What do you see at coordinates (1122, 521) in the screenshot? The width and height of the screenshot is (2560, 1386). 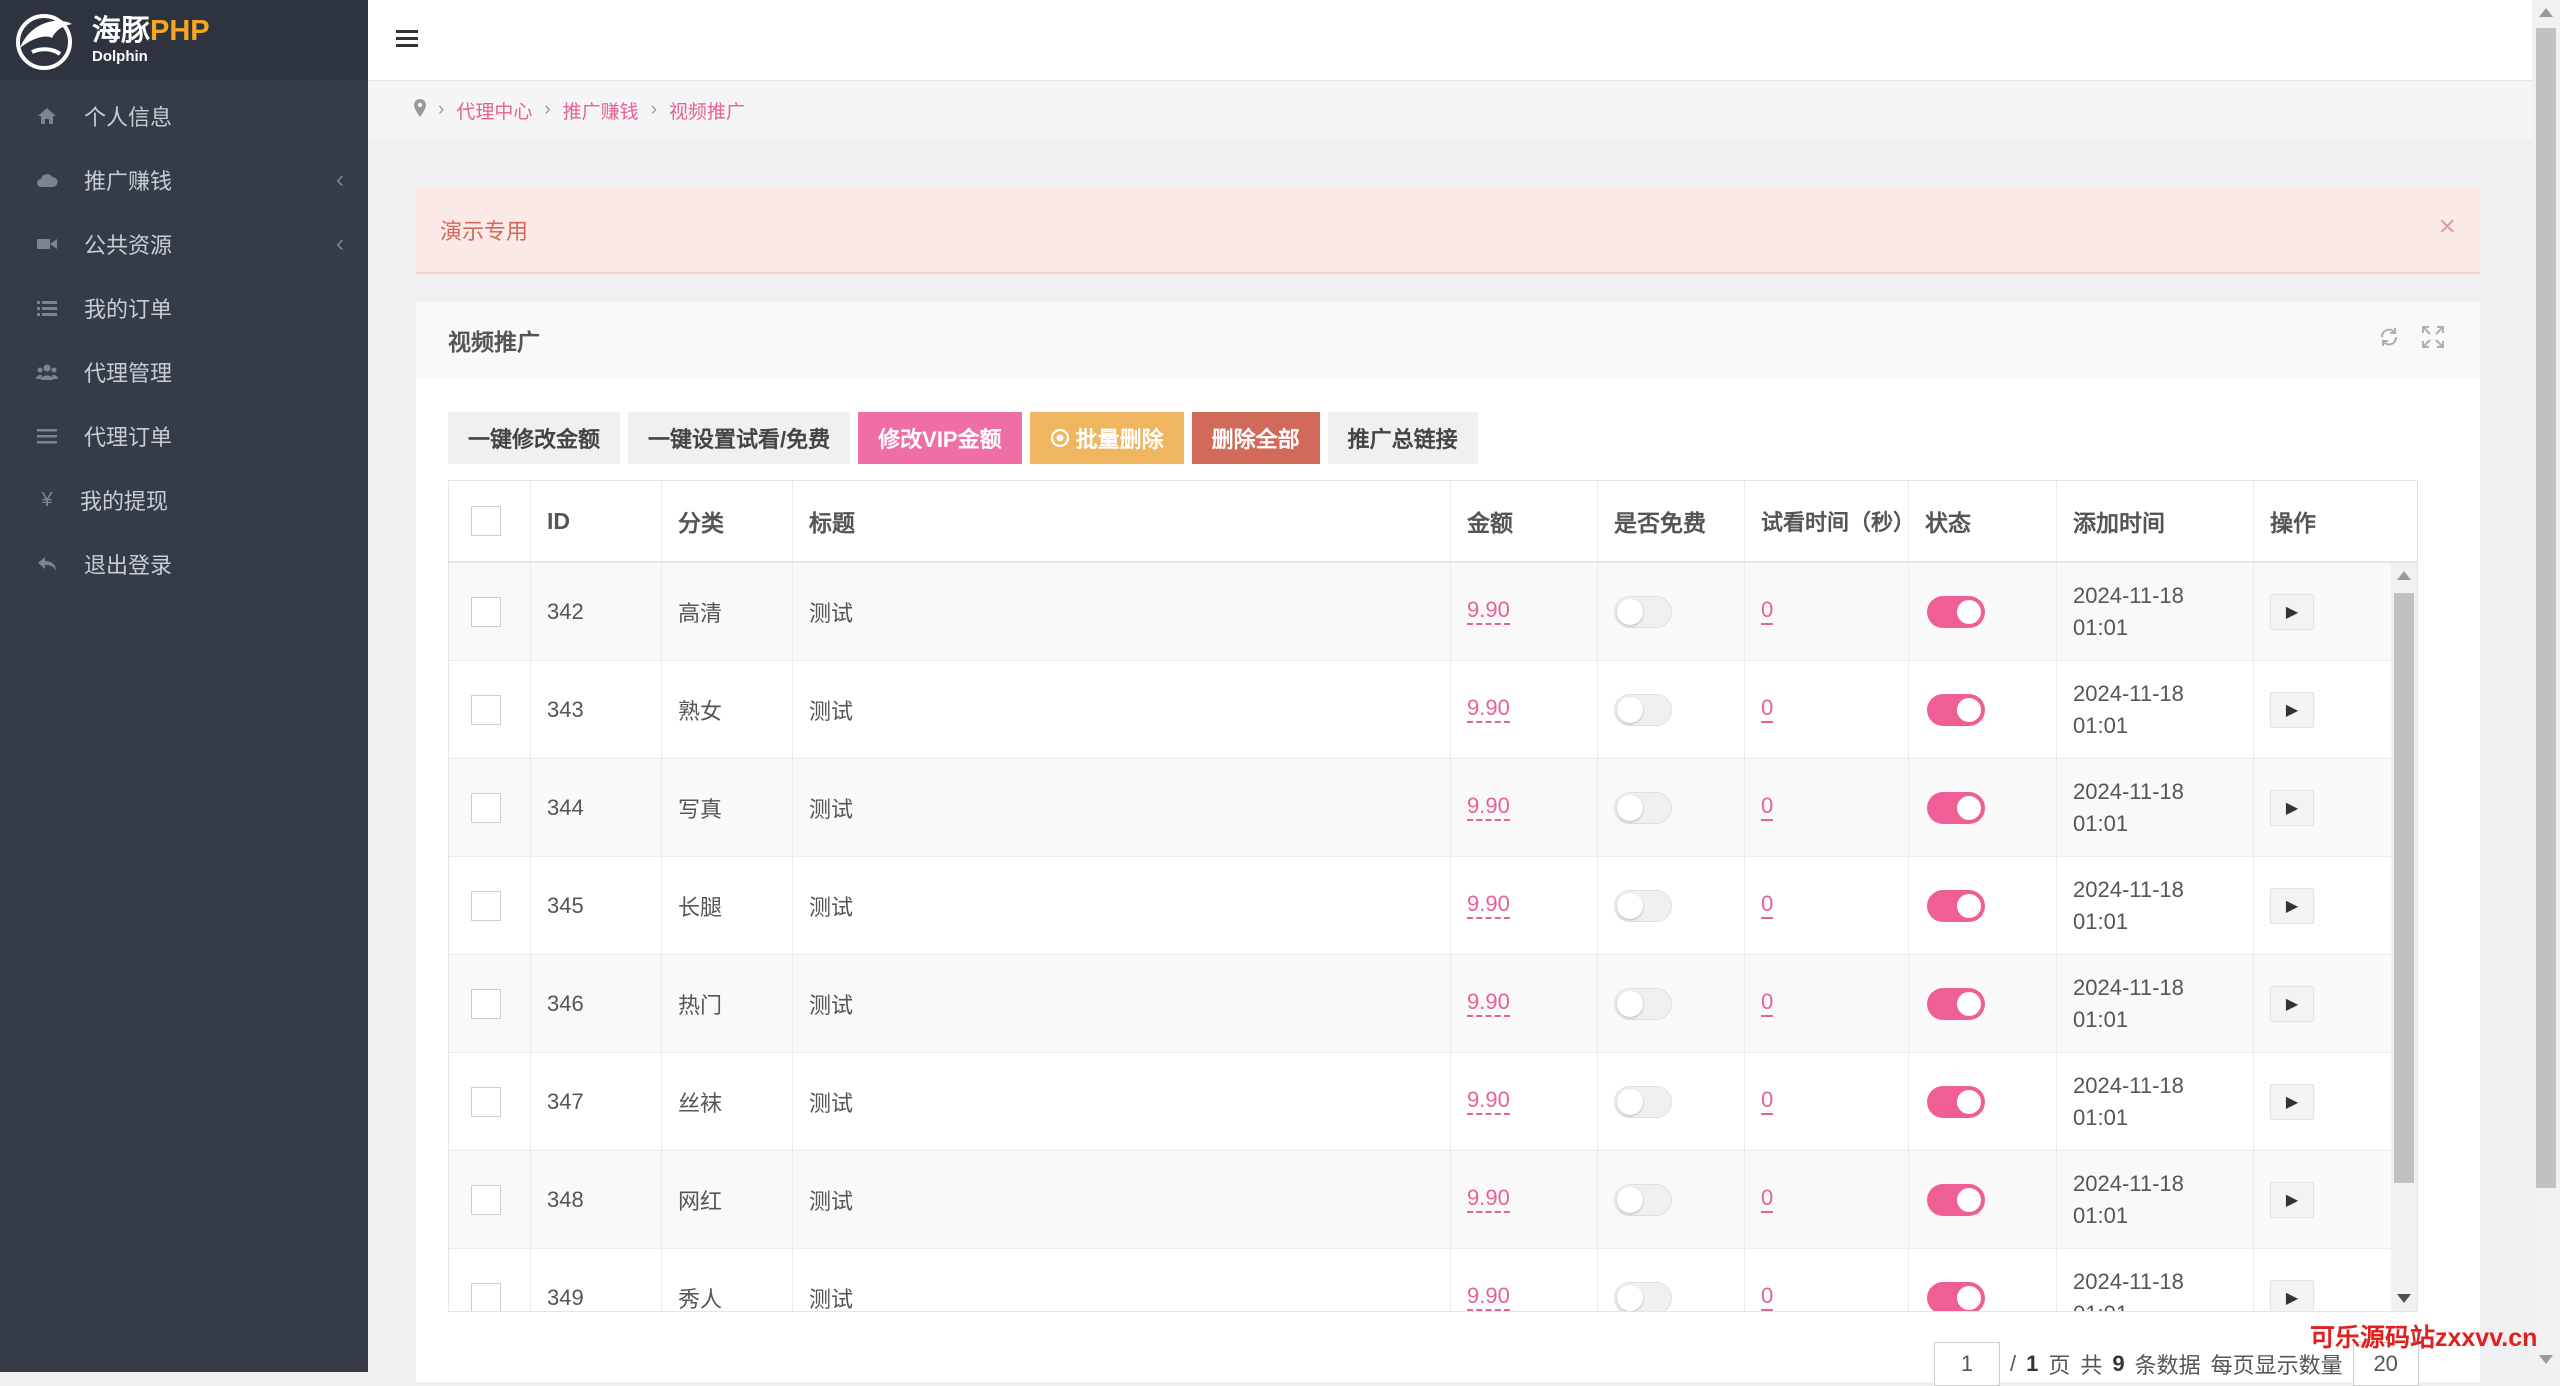 I see `header-title: 标题` at bounding box center [1122, 521].